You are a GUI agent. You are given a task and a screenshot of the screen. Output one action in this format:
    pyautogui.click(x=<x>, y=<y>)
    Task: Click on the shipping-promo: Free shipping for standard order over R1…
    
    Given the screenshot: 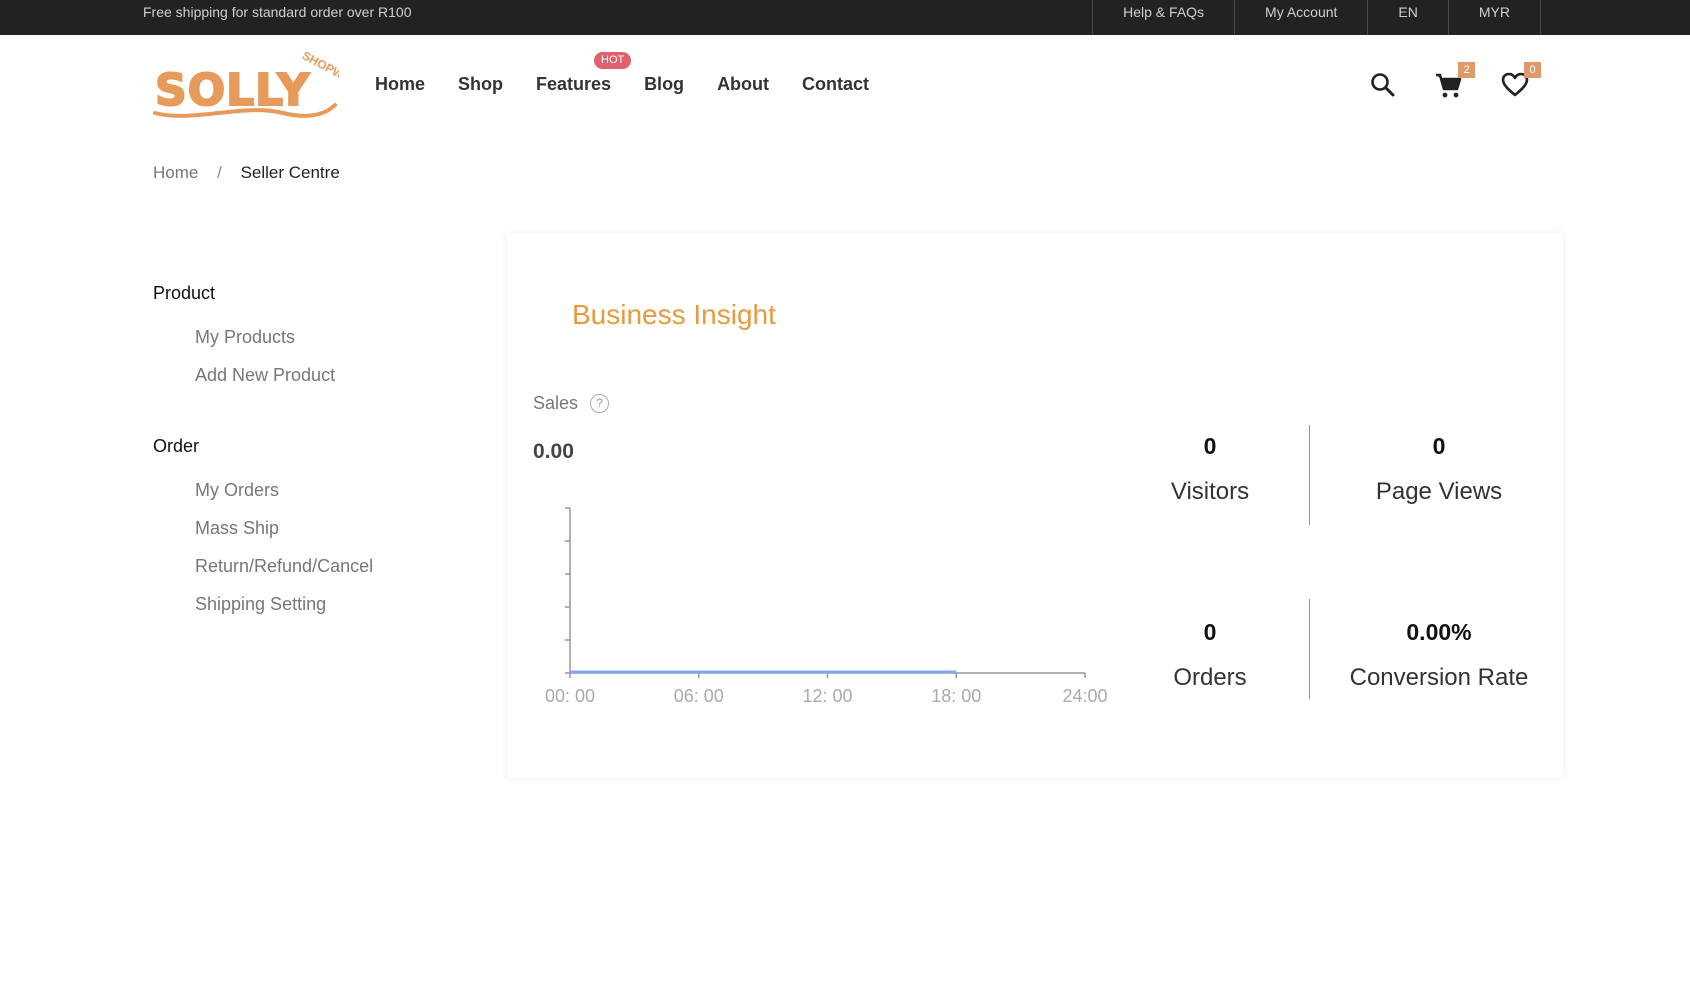 What is the action you would take?
    pyautogui.click(x=277, y=12)
    